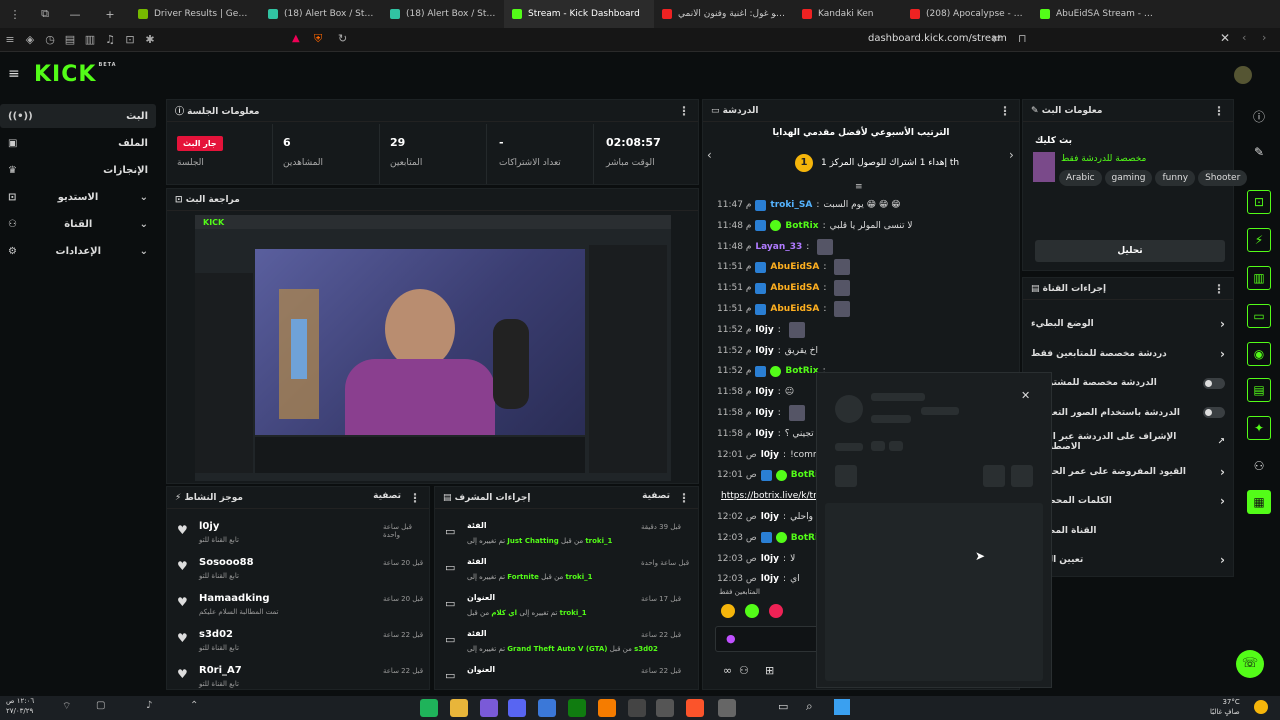 This screenshot has height=720, width=1280. I want to click on chat-message: 11:47 م troki_SA: يوم السبت 😁 😁 😁, so click(809, 205).